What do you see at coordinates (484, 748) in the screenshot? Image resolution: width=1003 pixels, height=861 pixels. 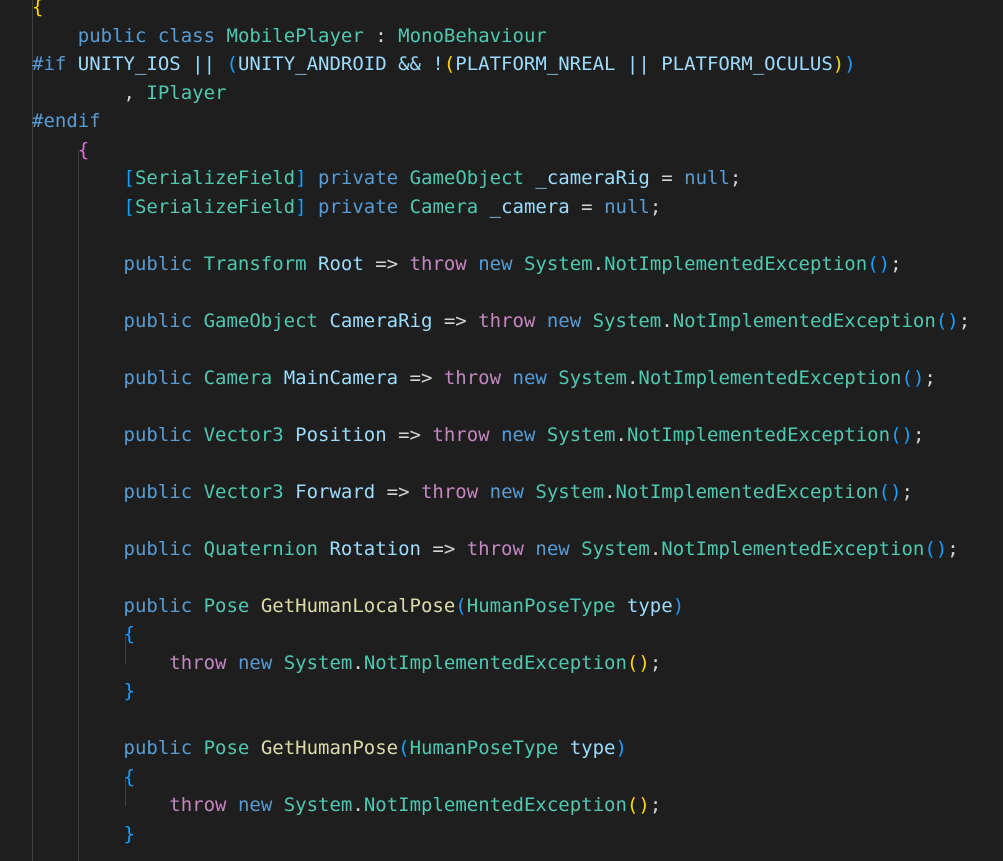 I see `code-token: HumanPoseType` at bounding box center [484, 748].